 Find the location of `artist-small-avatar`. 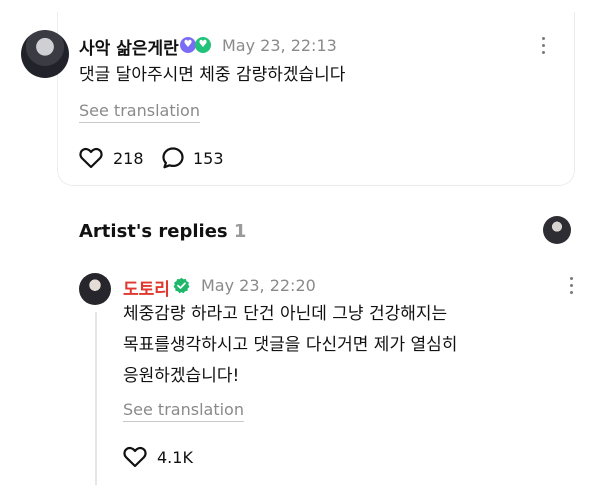

artist-small-avatar is located at coordinates (557, 230).